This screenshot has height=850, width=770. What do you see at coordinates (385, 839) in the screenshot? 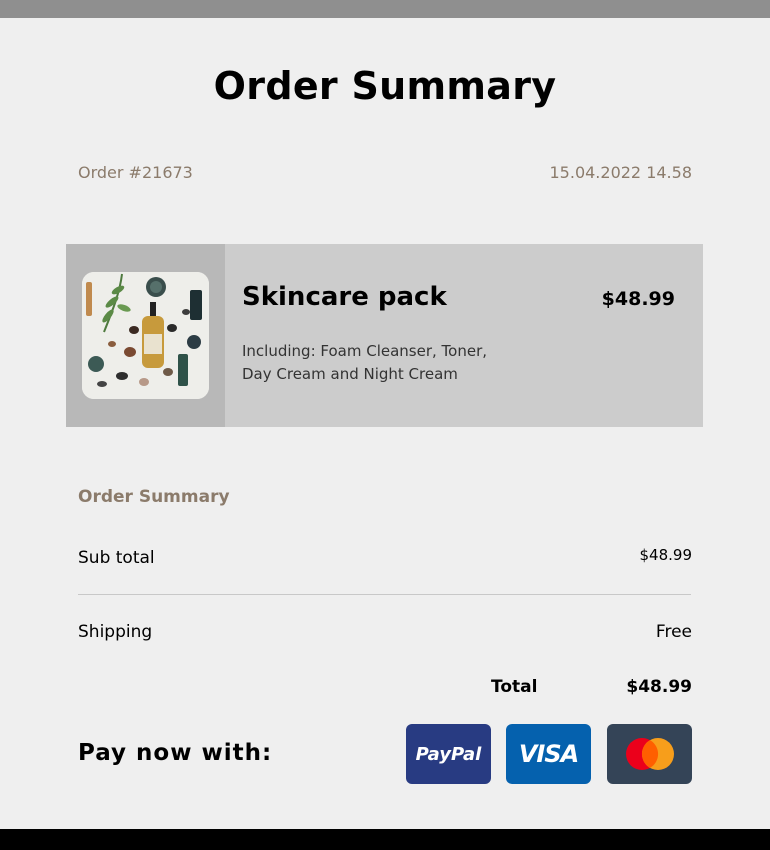
I see `bottom-bar` at bounding box center [385, 839].